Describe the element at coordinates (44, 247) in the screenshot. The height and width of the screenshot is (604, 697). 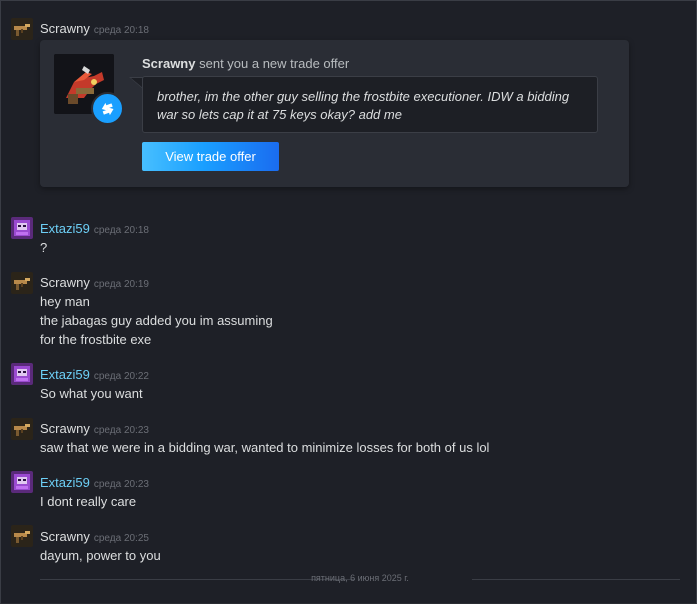
I see `message-text: ?` at that location.